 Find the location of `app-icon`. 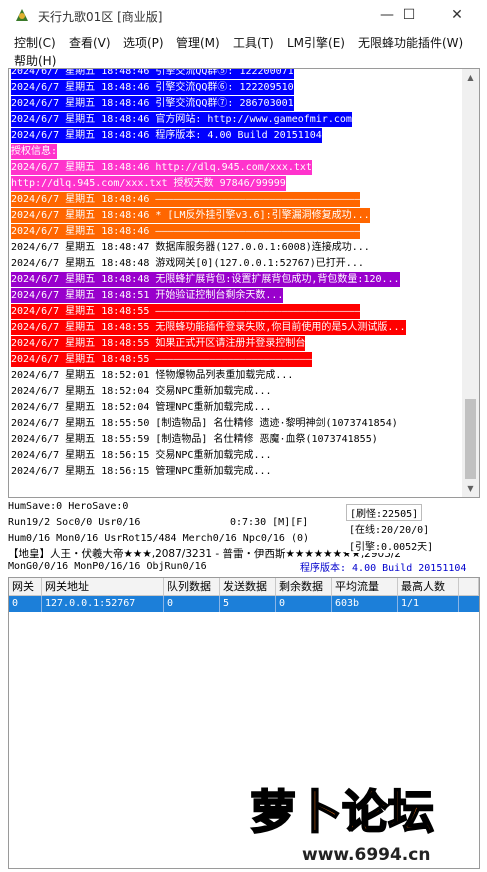

app-icon is located at coordinates (22, 15).